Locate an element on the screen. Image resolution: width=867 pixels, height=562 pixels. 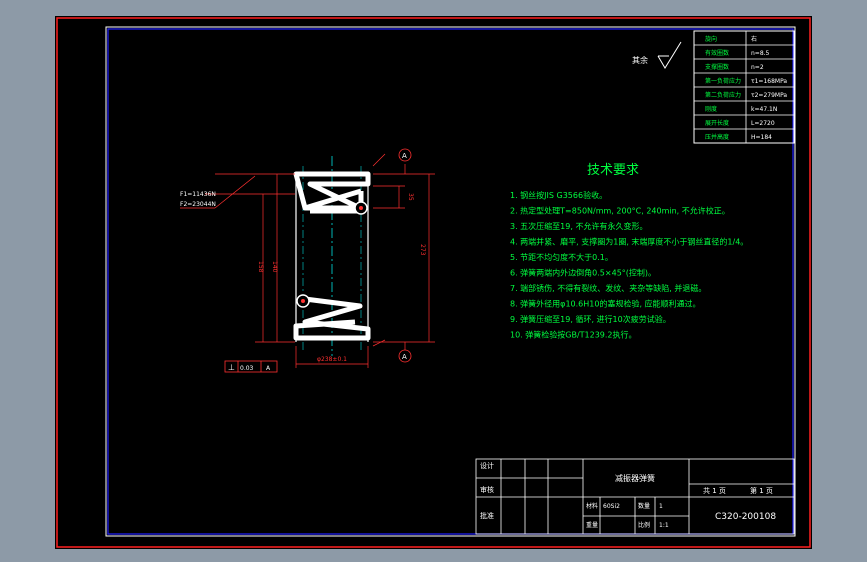
svg-text: 1 is located at coordinates (661, 506).